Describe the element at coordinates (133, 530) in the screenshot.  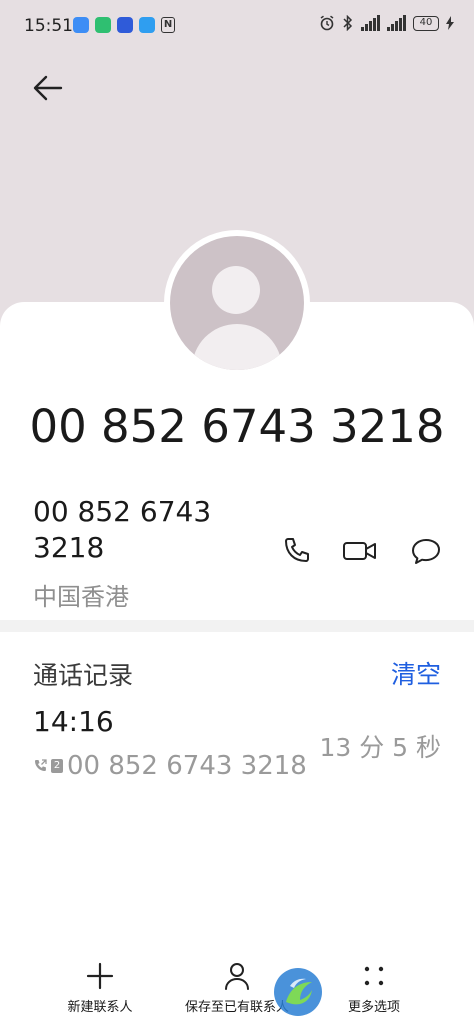
I see `phone-number: 00 852 6743 3218` at that location.